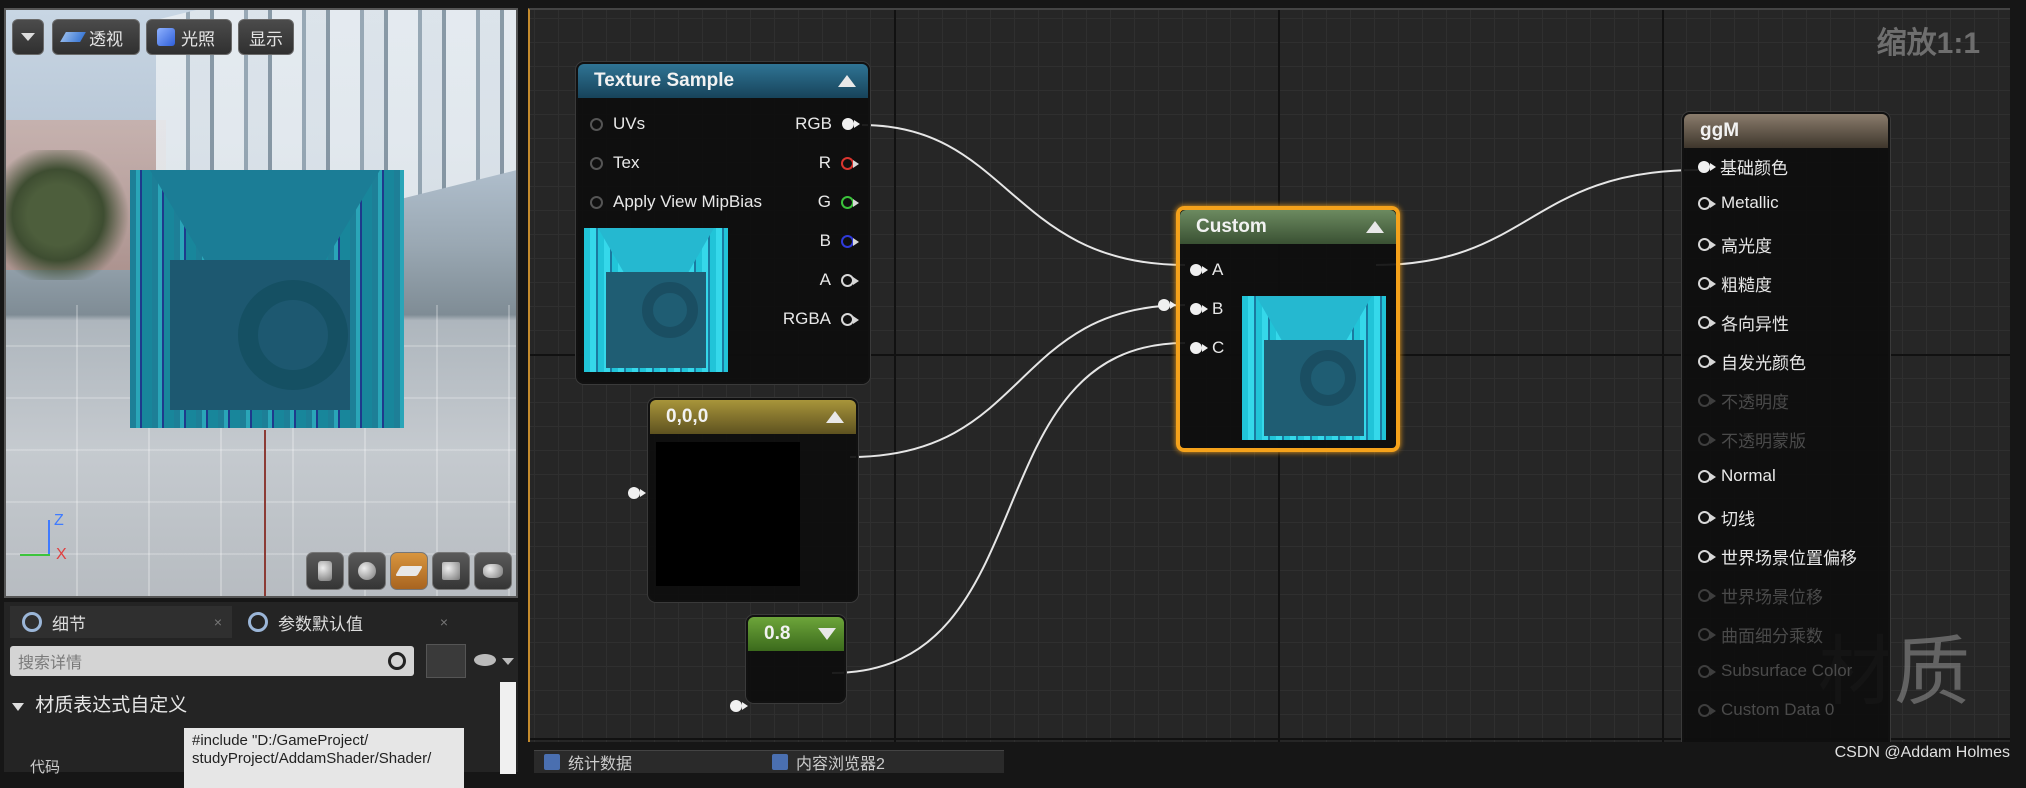  What do you see at coordinates (1314, 368) in the screenshot?
I see `custom-preview-thumbnail` at bounding box center [1314, 368].